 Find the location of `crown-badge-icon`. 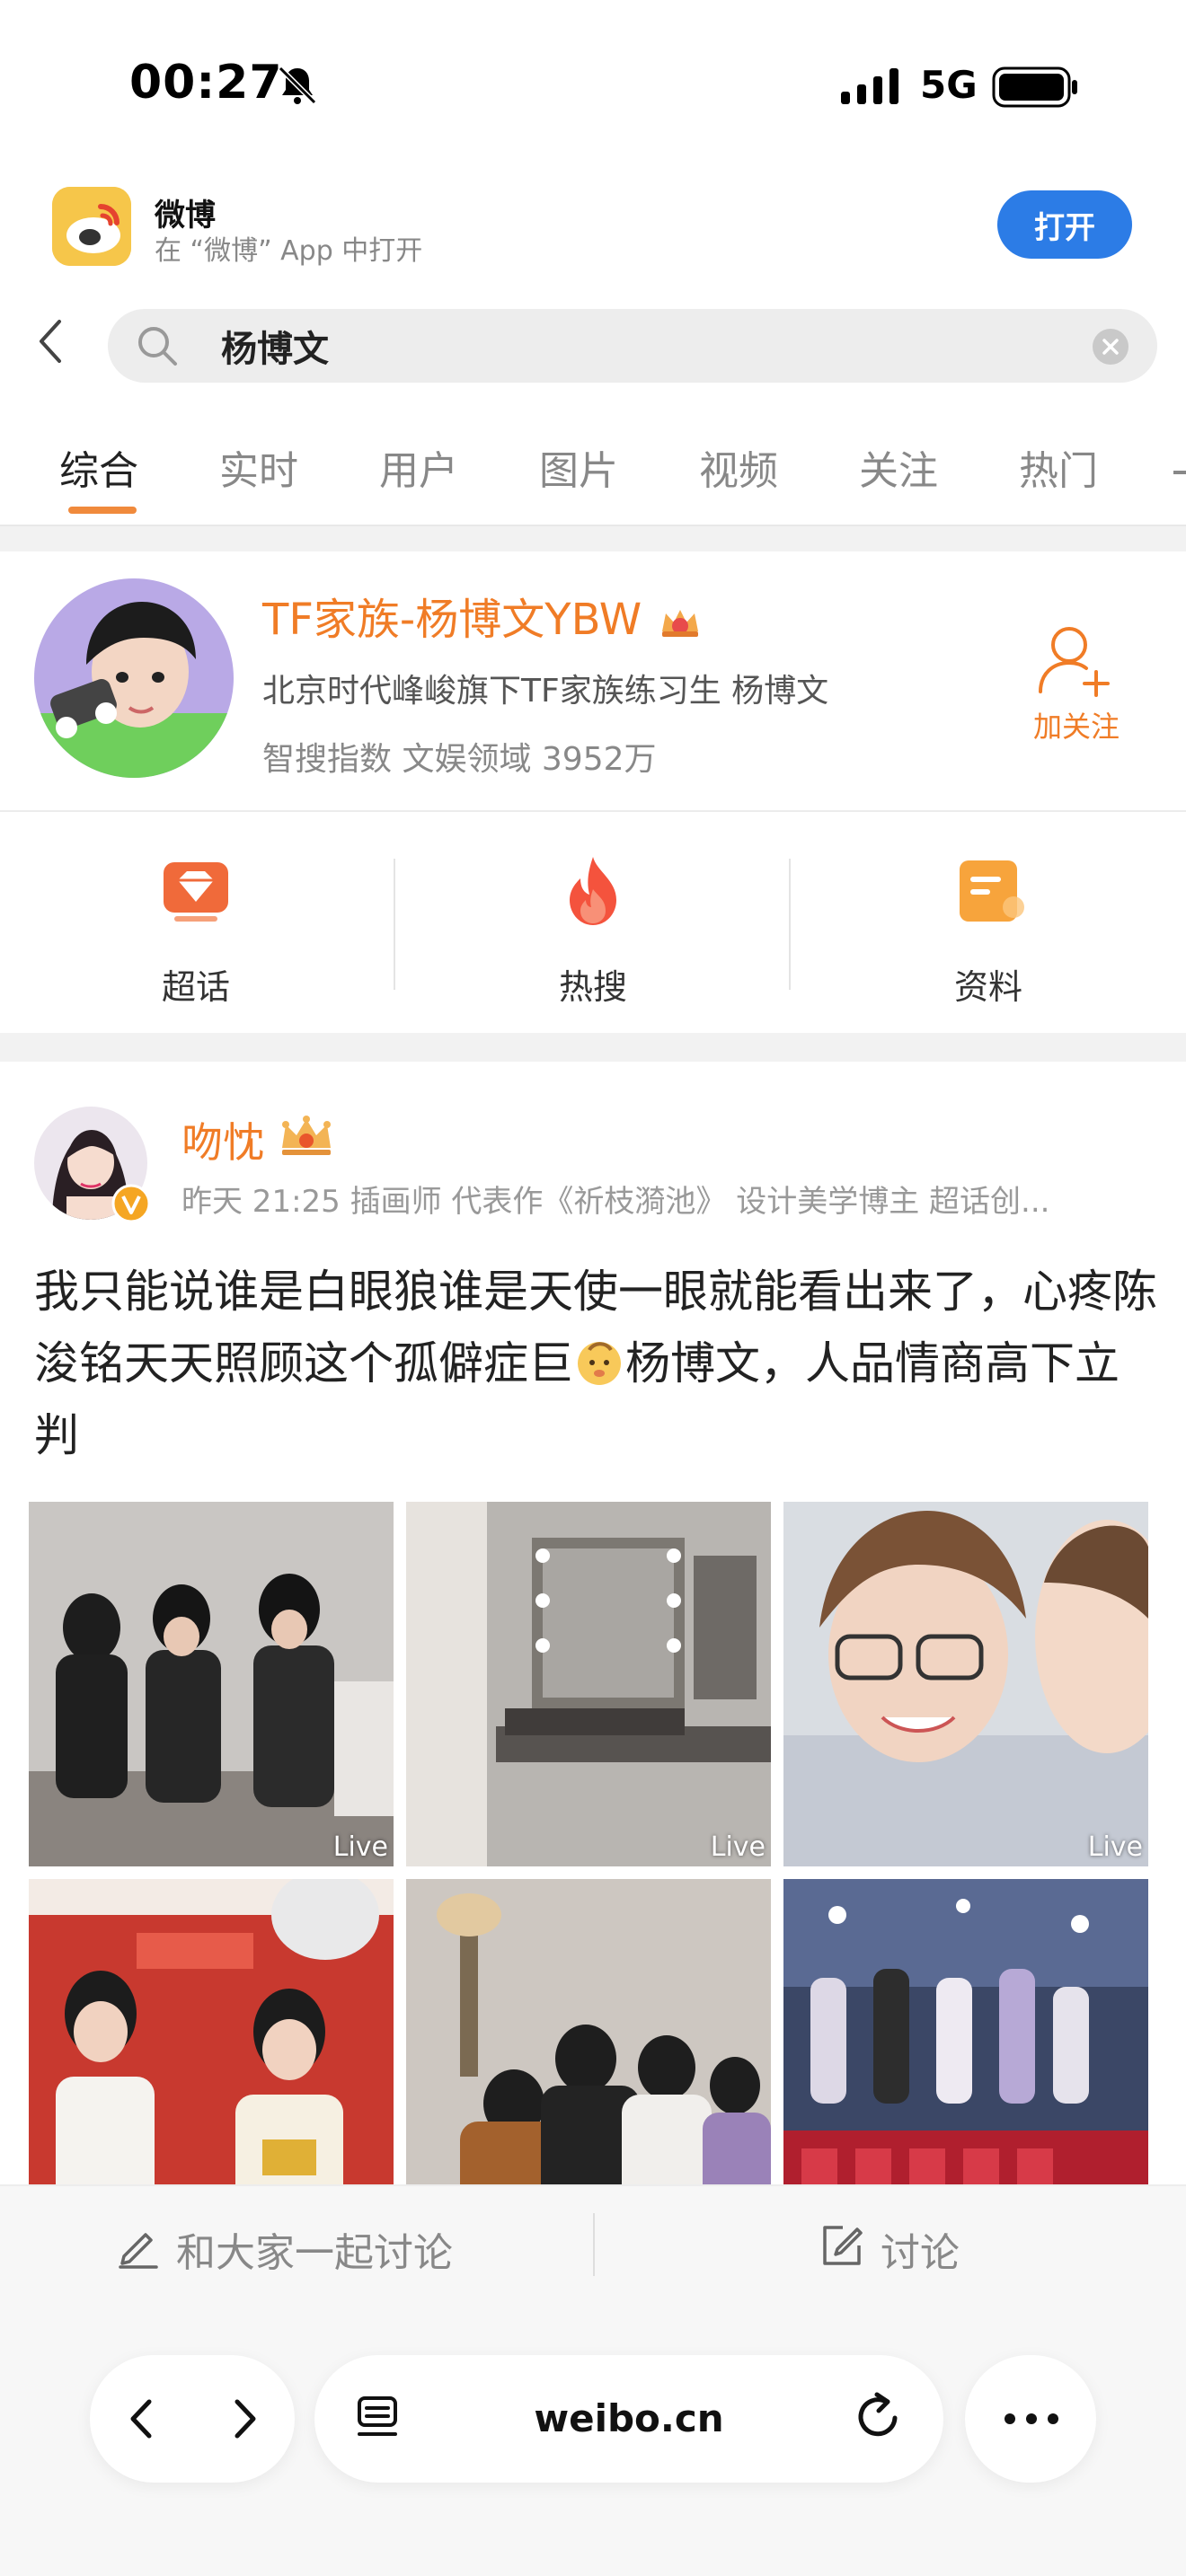

crown-badge-icon is located at coordinates (679, 623).